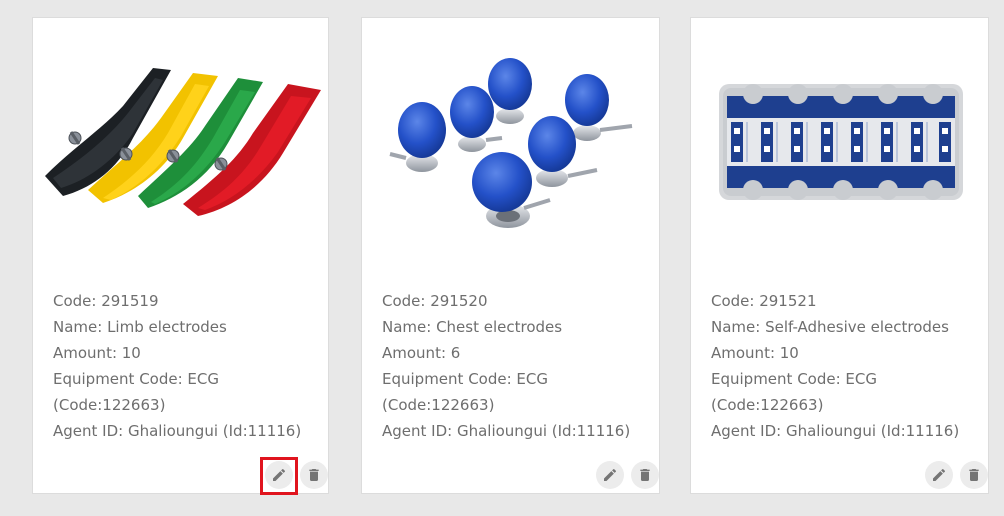 The width and height of the screenshot is (1004, 516). I want to click on limb-electrodes-image, so click(180, 148).